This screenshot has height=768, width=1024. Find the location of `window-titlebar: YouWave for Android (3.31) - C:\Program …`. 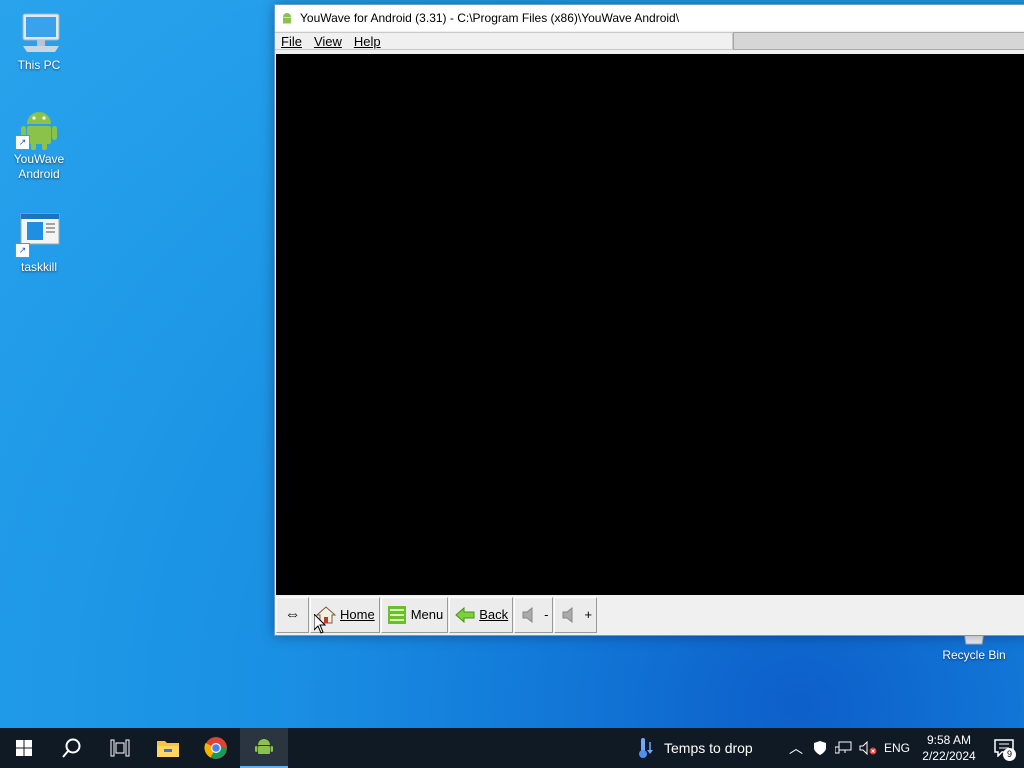

window-titlebar: YouWave for Android (3.31) - C:\Program … is located at coordinates (649, 18).